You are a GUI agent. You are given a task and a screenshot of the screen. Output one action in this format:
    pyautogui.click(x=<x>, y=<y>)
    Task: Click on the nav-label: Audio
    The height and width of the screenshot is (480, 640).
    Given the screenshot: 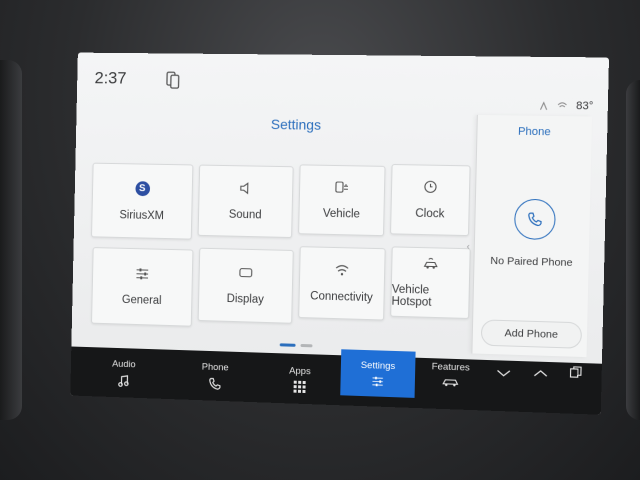 What is the action you would take?
    pyautogui.click(x=124, y=364)
    